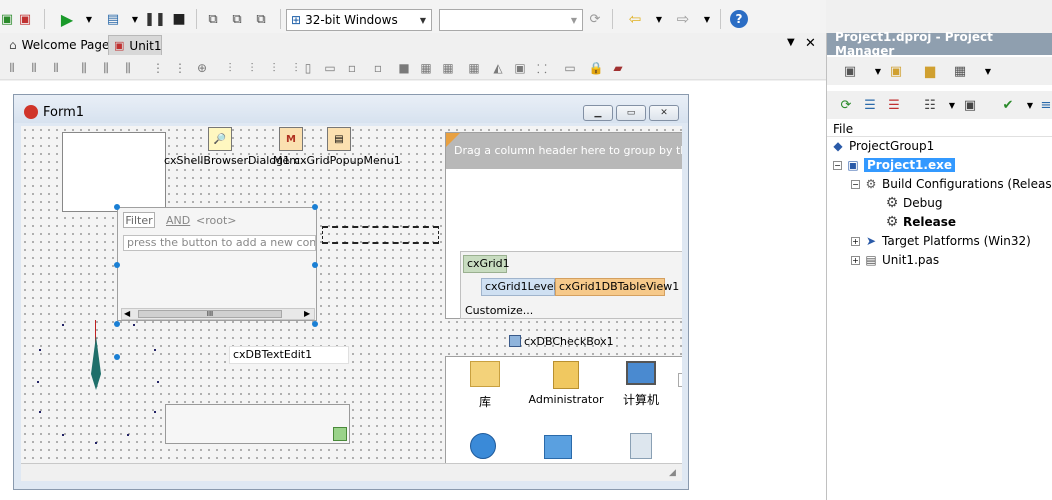 The image size is (1052, 500). Describe the element at coordinates (486, 264) in the screenshot. I see `grid-root-node: cxGrid1` at that location.